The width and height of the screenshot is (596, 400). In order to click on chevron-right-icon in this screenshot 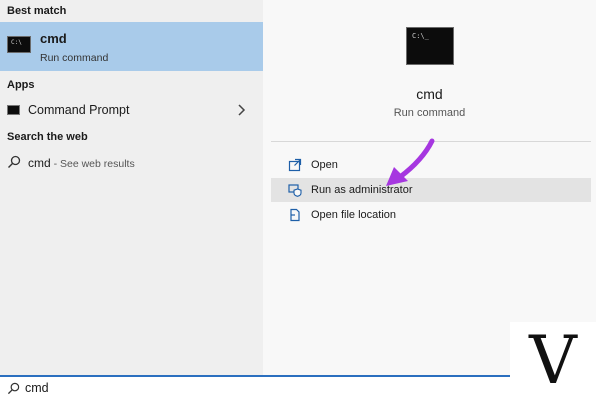, I will do `click(241, 110)`.